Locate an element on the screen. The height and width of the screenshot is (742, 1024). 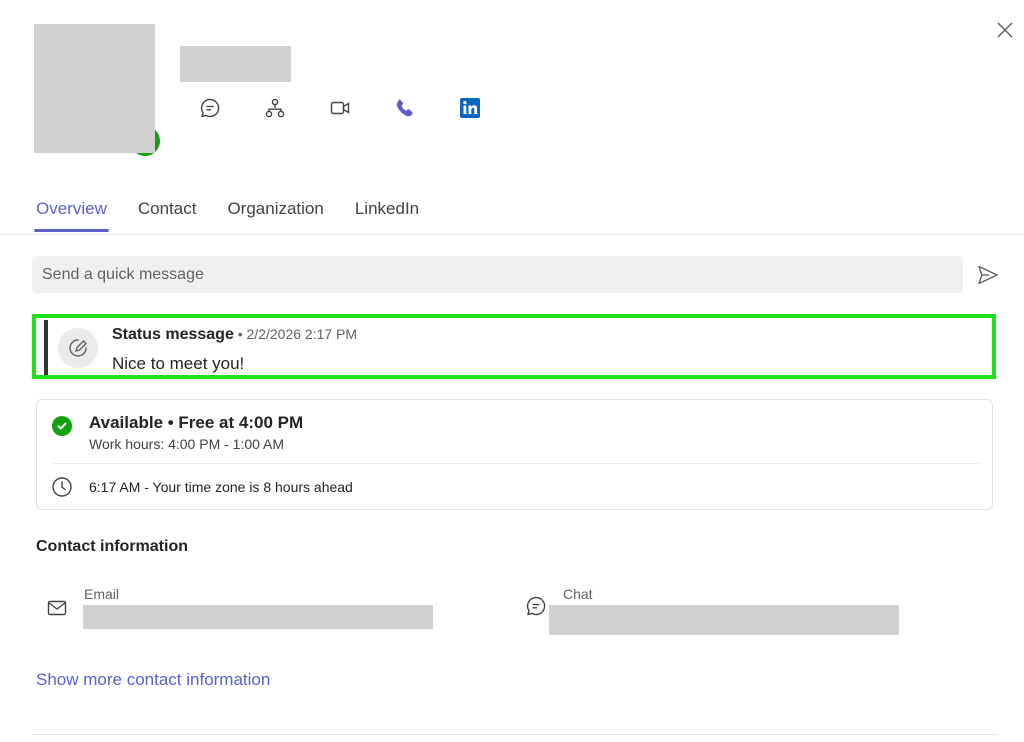
tab-linkedin: LinkedIn is located at coordinates (387, 210).